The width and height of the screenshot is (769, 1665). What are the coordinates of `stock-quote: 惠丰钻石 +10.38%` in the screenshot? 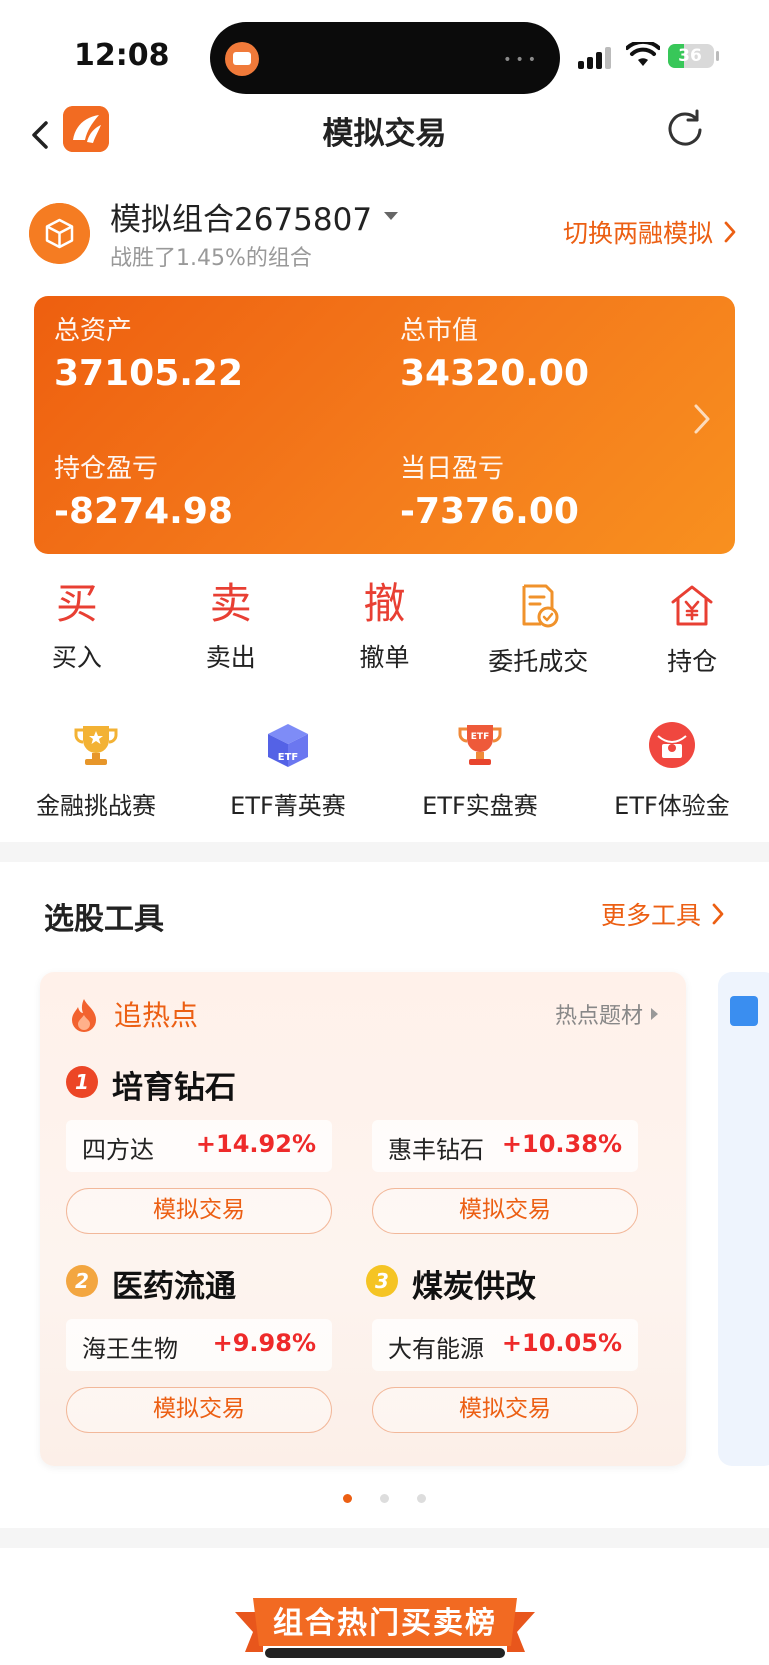 It's located at (505, 1146).